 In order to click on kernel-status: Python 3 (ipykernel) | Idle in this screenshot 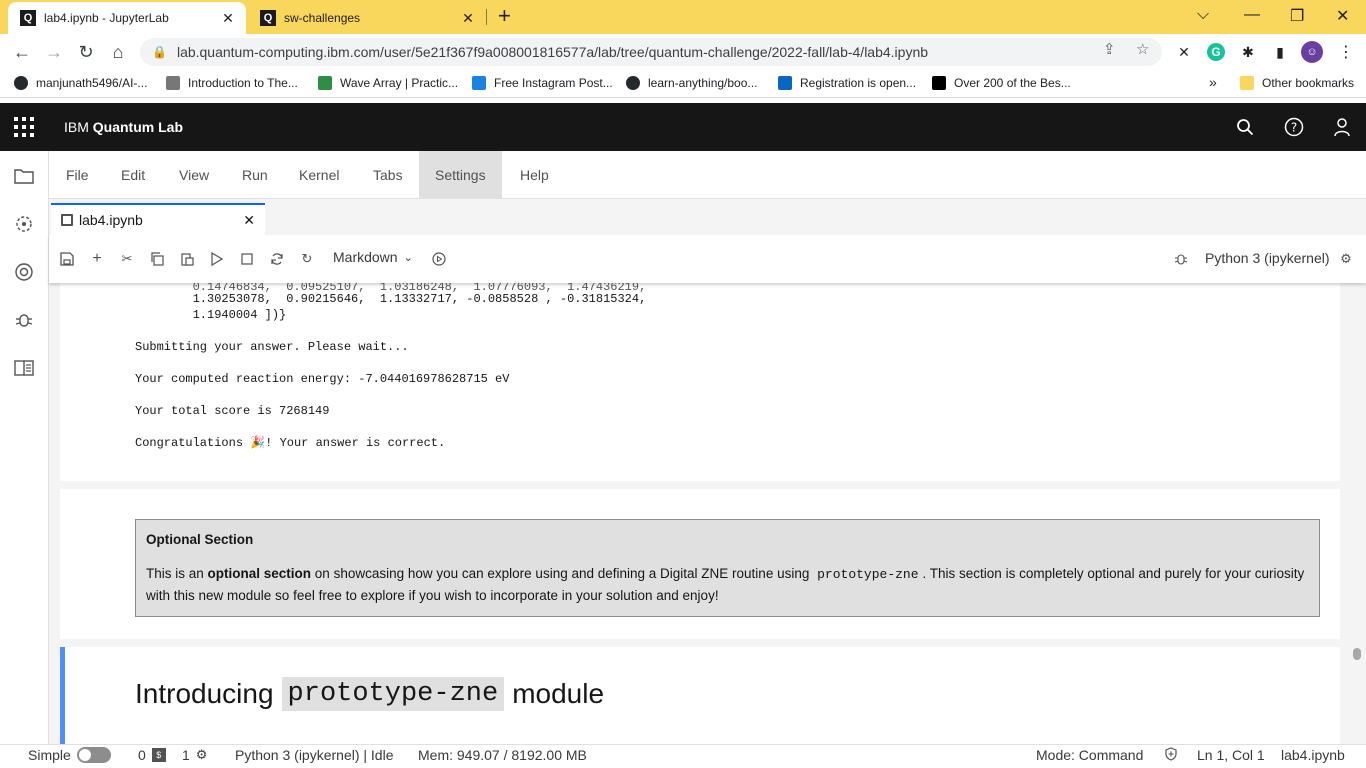, I will do `click(314, 755)`.